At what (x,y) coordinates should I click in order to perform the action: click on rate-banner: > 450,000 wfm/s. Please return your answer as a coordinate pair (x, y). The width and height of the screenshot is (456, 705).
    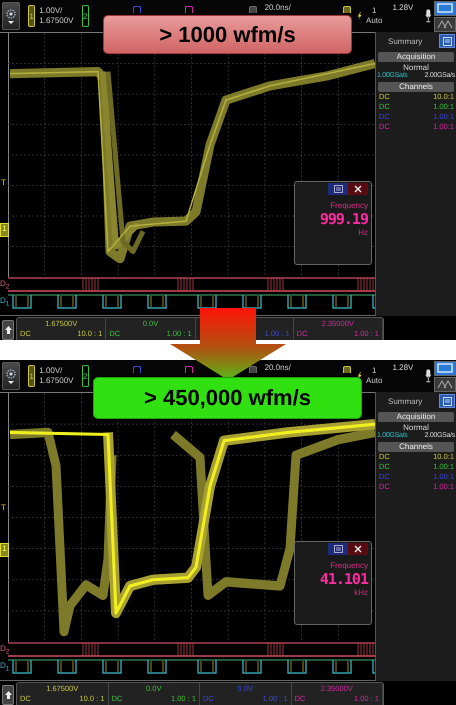
    Looking at the image, I should click on (227, 398).